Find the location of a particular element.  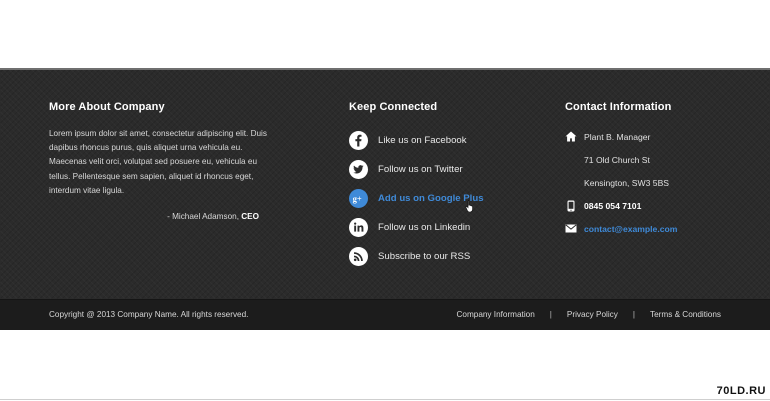

social-label-linkedin: Follow us on Linkedin is located at coordinates (424, 227).